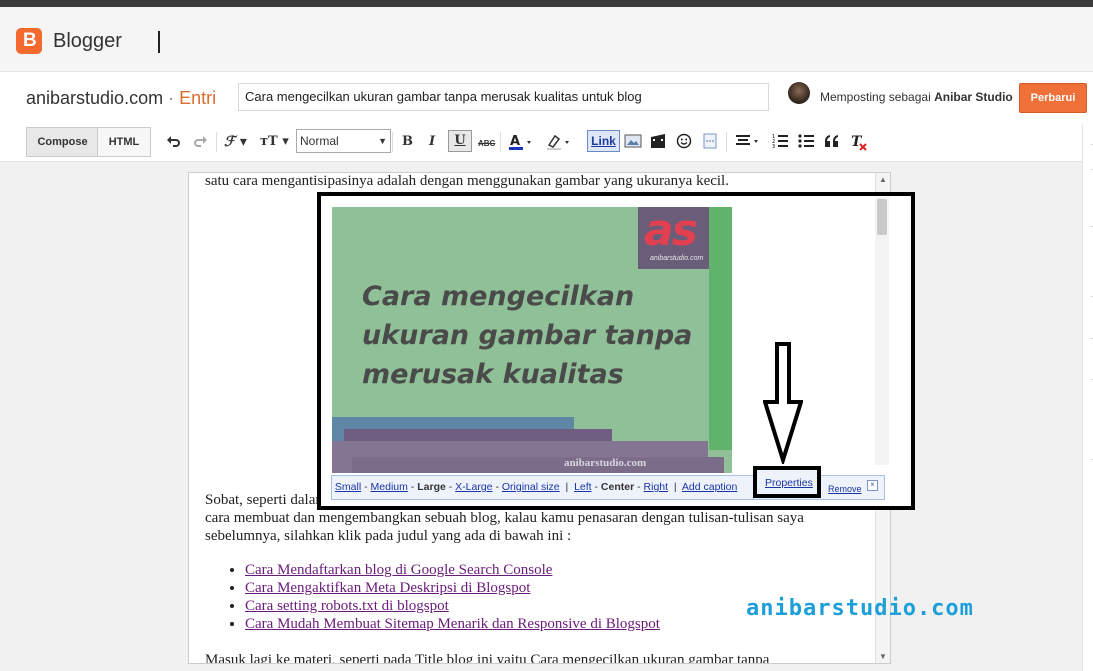 The height and width of the screenshot is (671, 1093). What do you see at coordinates (973, 97) in the screenshot?
I see `posting-as-user: Anibar Studio` at bounding box center [973, 97].